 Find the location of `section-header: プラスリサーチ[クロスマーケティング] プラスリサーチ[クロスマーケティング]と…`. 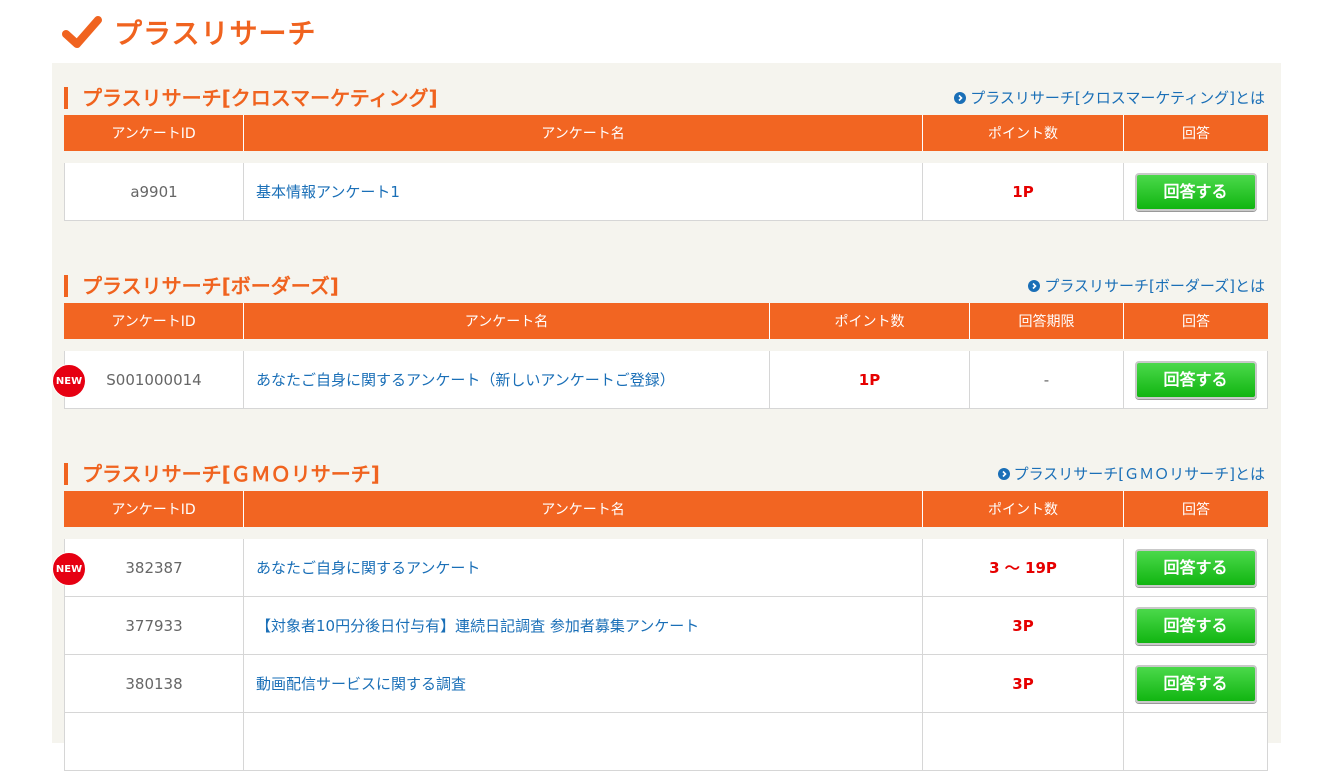

section-header: プラスリサーチ[クロスマーケティング] プラスリサーチ[クロスマーケティング]と… is located at coordinates (666, 98).